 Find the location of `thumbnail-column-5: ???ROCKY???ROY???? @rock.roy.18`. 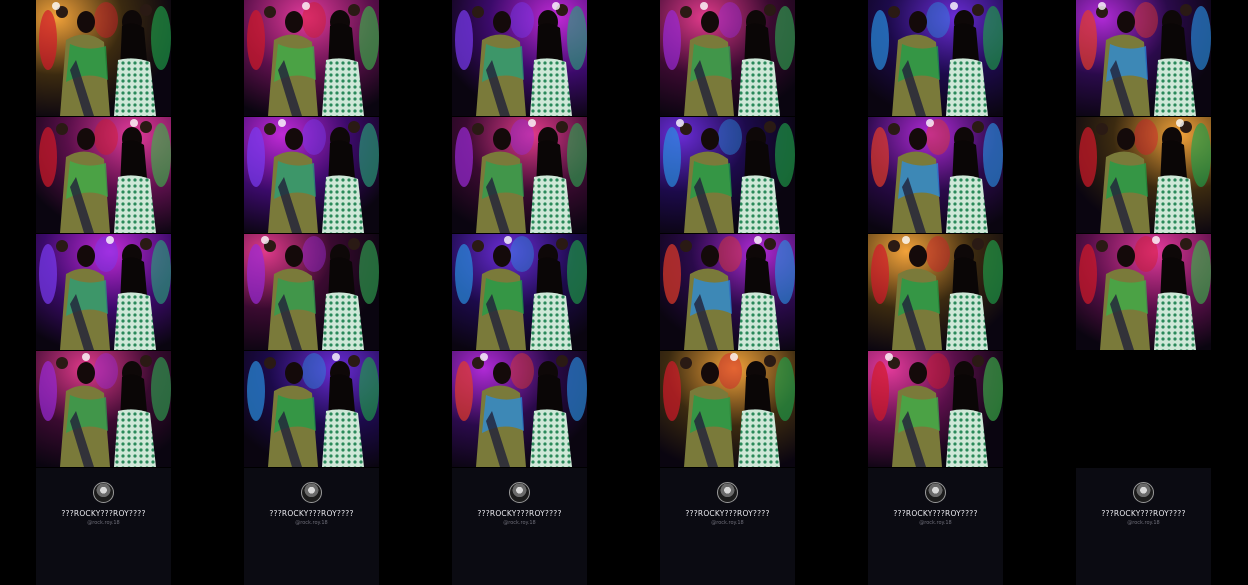

thumbnail-column-5: ???ROCKY???ROY???? @rock.roy.18 is located at coordinates (935, 292).